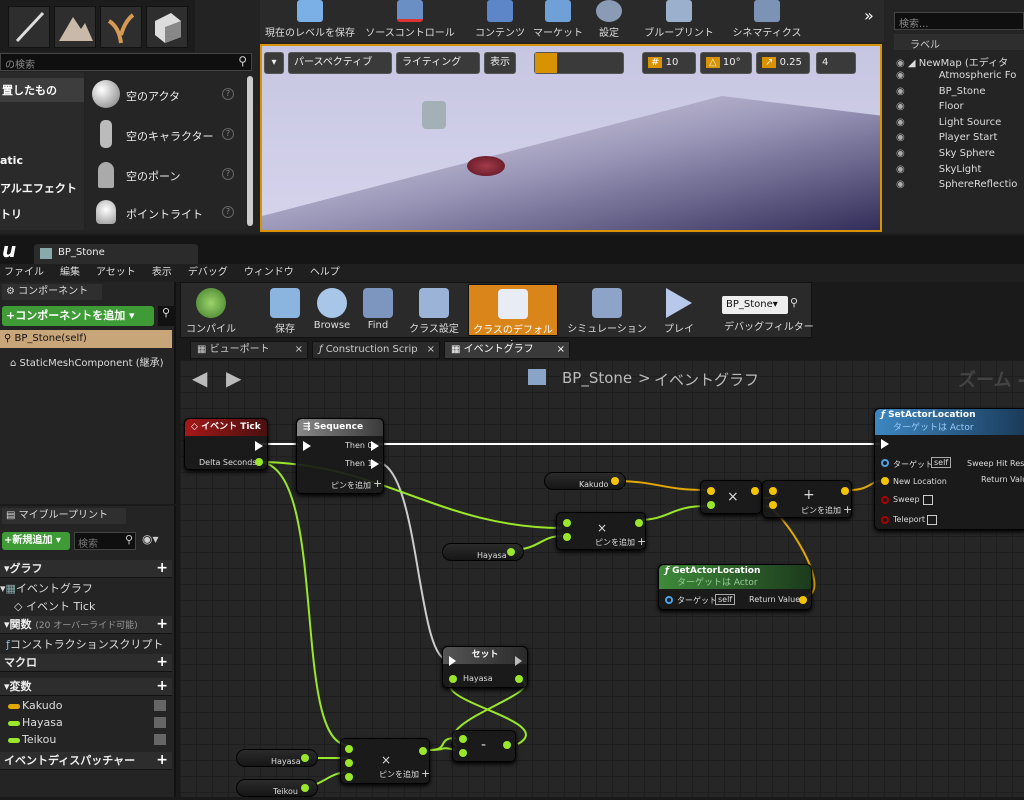 Image resolution: width=1024 pixels, height=800 pixels. Describe the element at coordinates (211, 310) in the screenshot. I see `compile-button: コンパイル` at that location.